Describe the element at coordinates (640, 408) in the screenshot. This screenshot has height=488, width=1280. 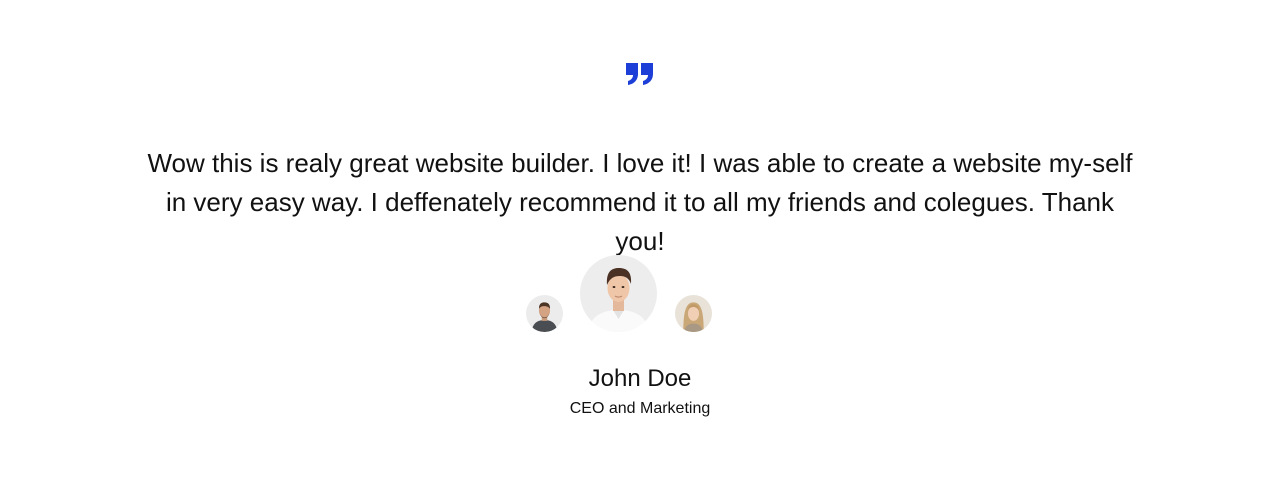
I see `author-role: CEO and Marketing` at that location.